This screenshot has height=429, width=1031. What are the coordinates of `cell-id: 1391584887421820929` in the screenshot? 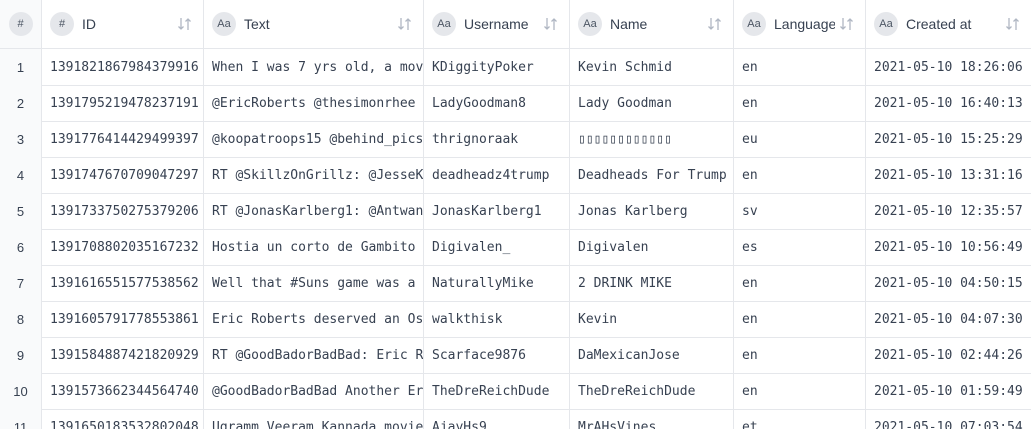 It's located at (123, 355).